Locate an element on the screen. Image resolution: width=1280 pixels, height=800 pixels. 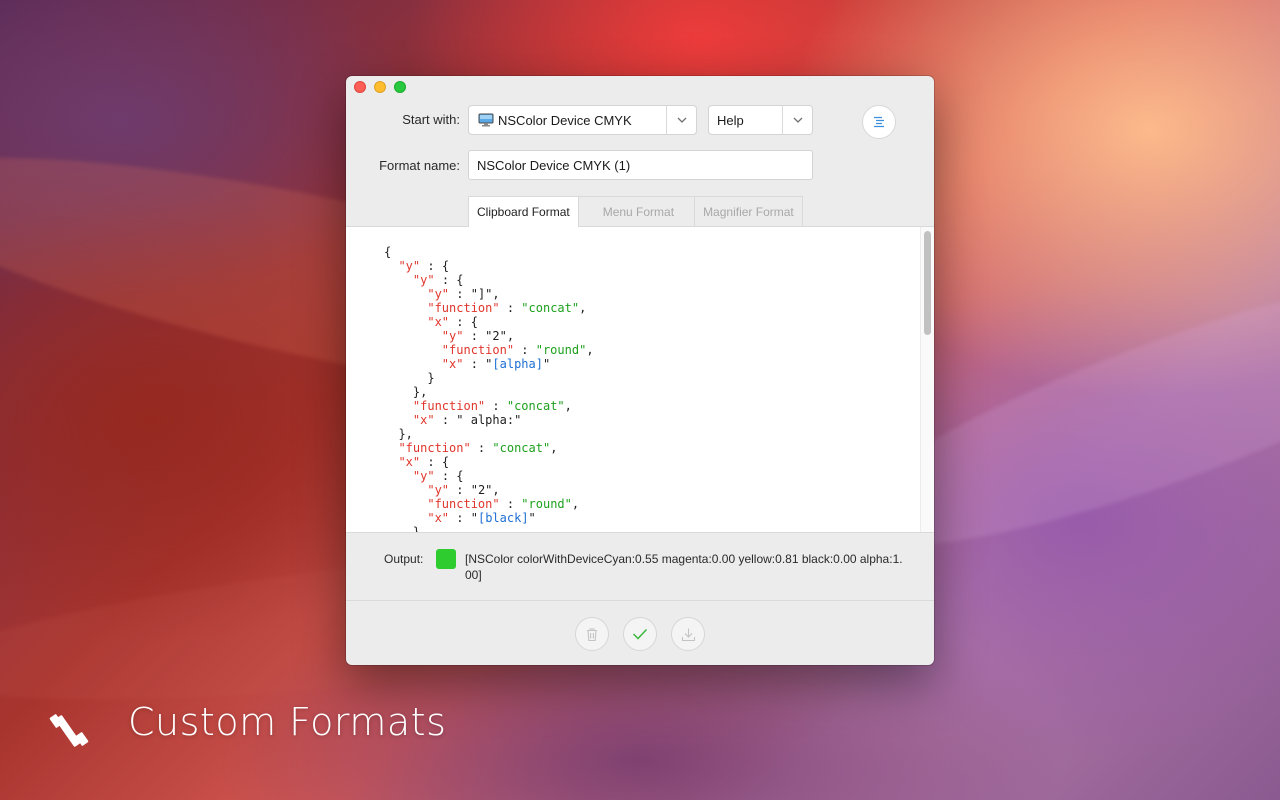
start-with-label: Start with: is located at coordinates (431, 119).